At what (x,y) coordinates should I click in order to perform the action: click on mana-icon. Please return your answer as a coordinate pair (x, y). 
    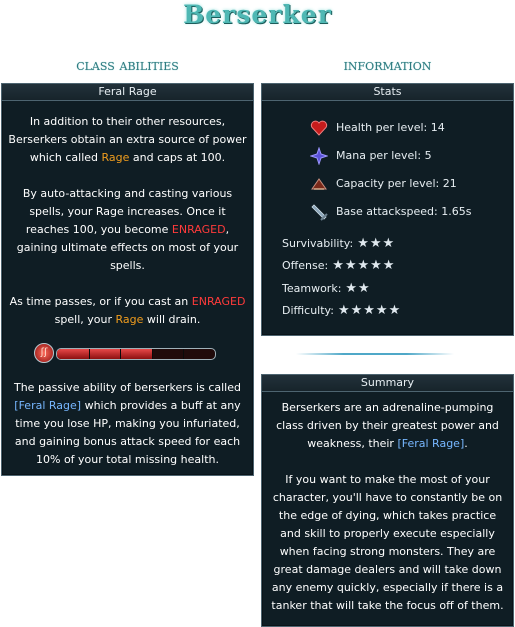
    Looking at the image, I should click on (319, 156).